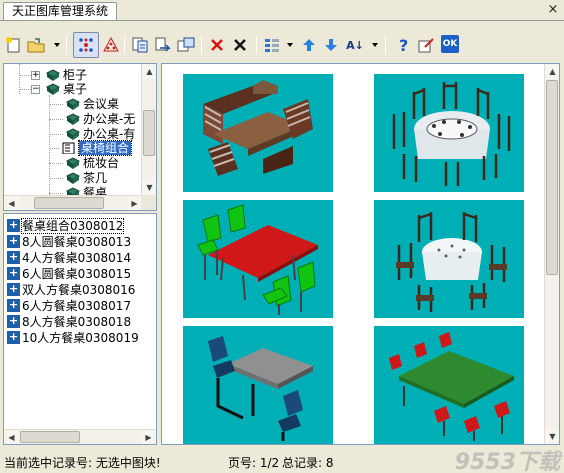 The height and width of the screenshot is (473, 564). What do you see at coordinates (240, 45) in the screenshot?
I see `delete-black-icon` at bounding box center [240, 45].